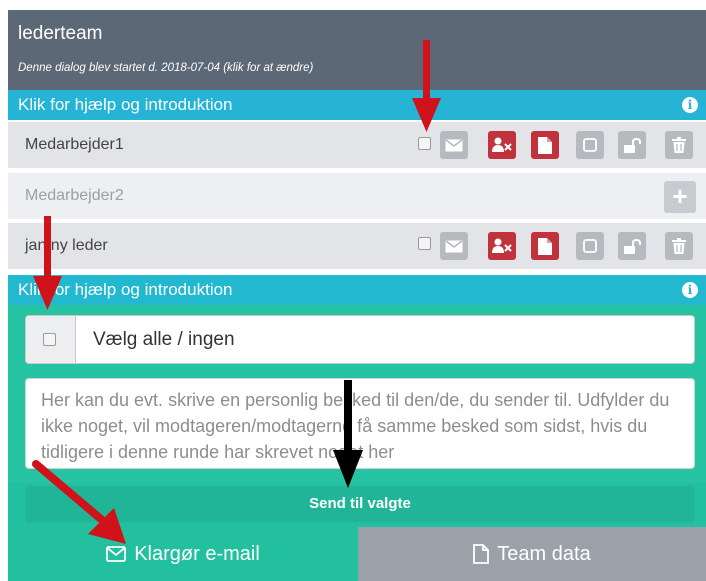  What do you see at coordinates (680, 197) in the screenshot?
I see `plus-icon: +` at bounding box center [680, 197].